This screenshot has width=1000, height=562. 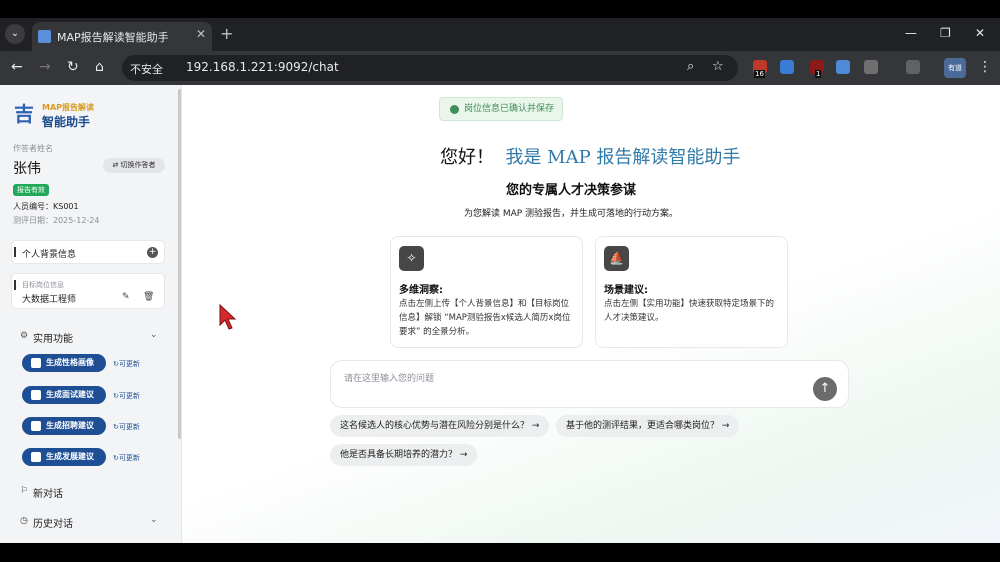 What do you see at coordinates (389, 379) in the screenshot?
I see `input-placeholder: 请在这里输入您的问题` at bounding box center [389, 379].